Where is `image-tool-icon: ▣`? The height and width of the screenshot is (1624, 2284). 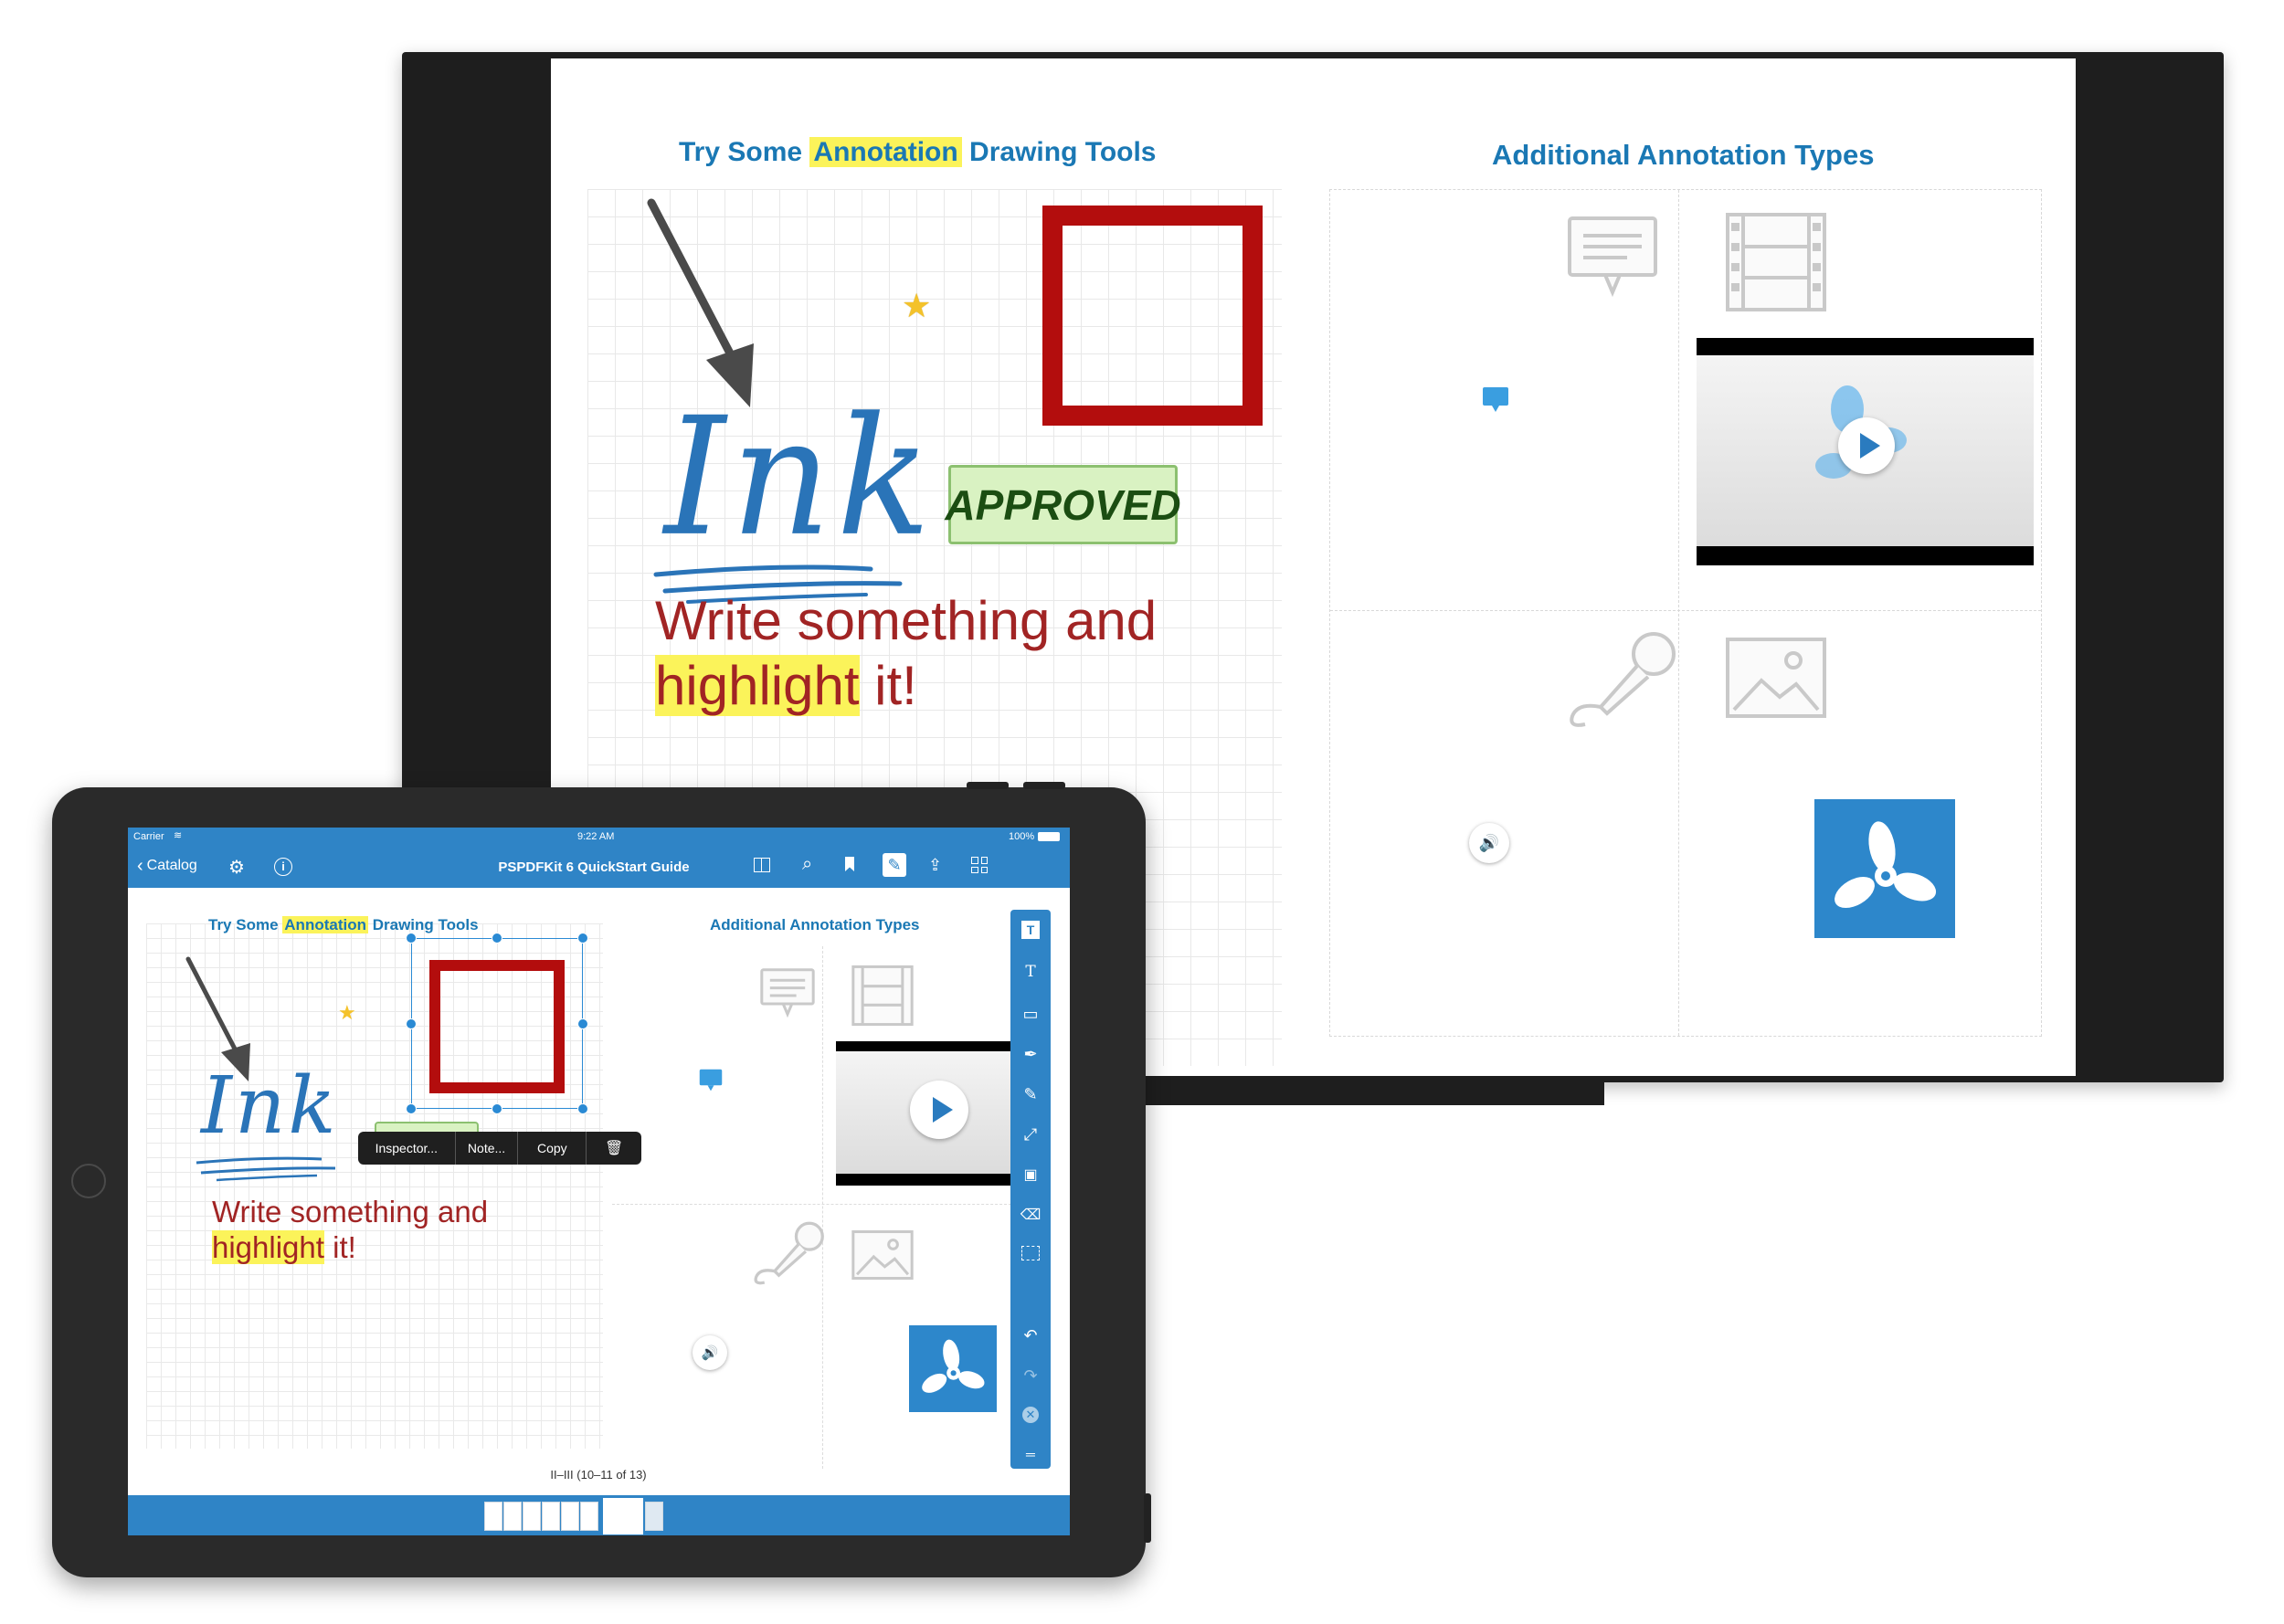
image-tool-icon: ▣ is located at coordinates (1030, 1175).